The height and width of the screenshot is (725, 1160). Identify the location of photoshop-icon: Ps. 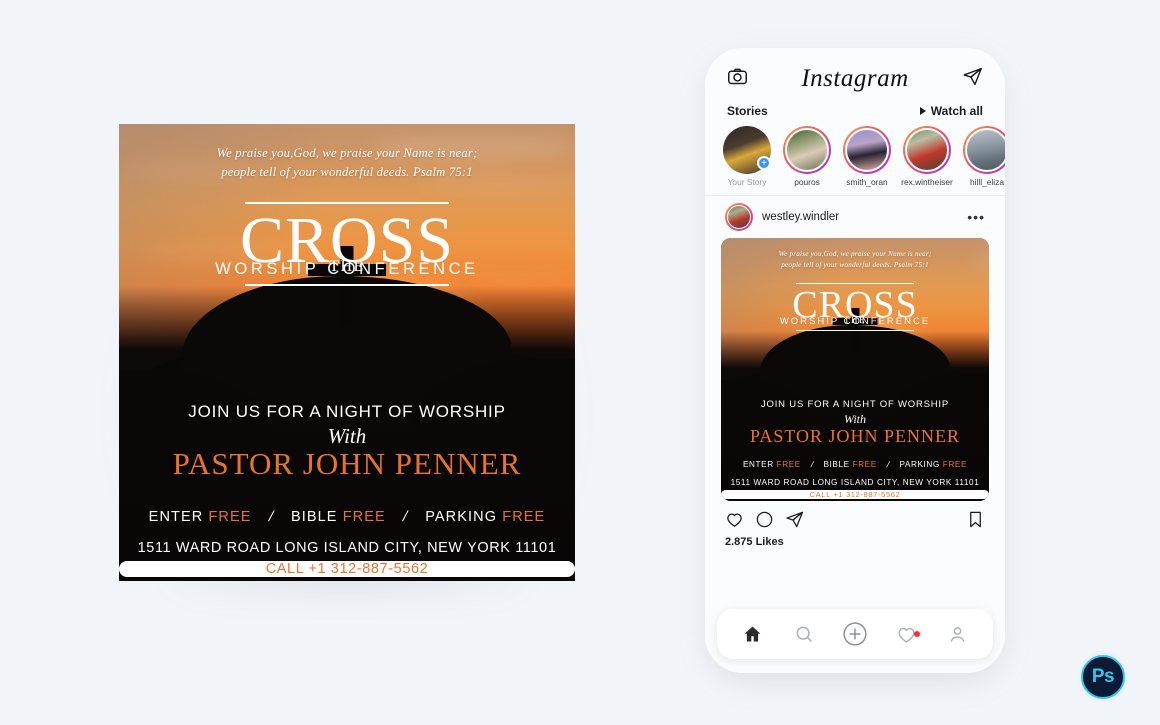
(1103, 677).